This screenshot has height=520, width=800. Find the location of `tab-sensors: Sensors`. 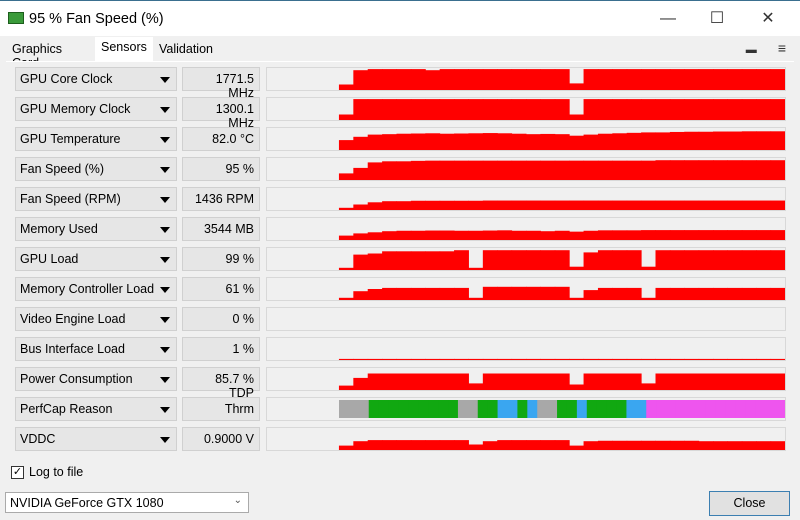

tab-sensors: Sensors is located at coordinates (124, 50).